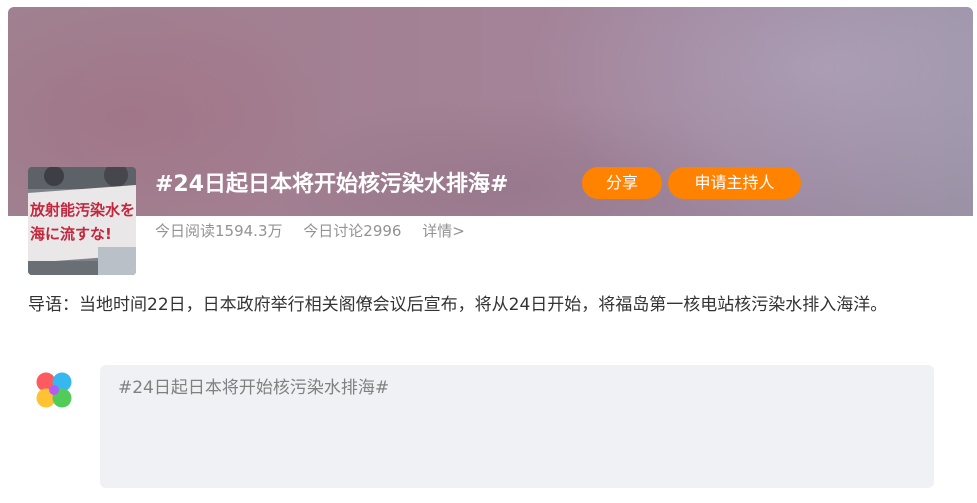  Describe the element at coordinates (332, 184) in the screenshot. I see `topic-title: #24日起日本将开始核污染水排海#` at that location.